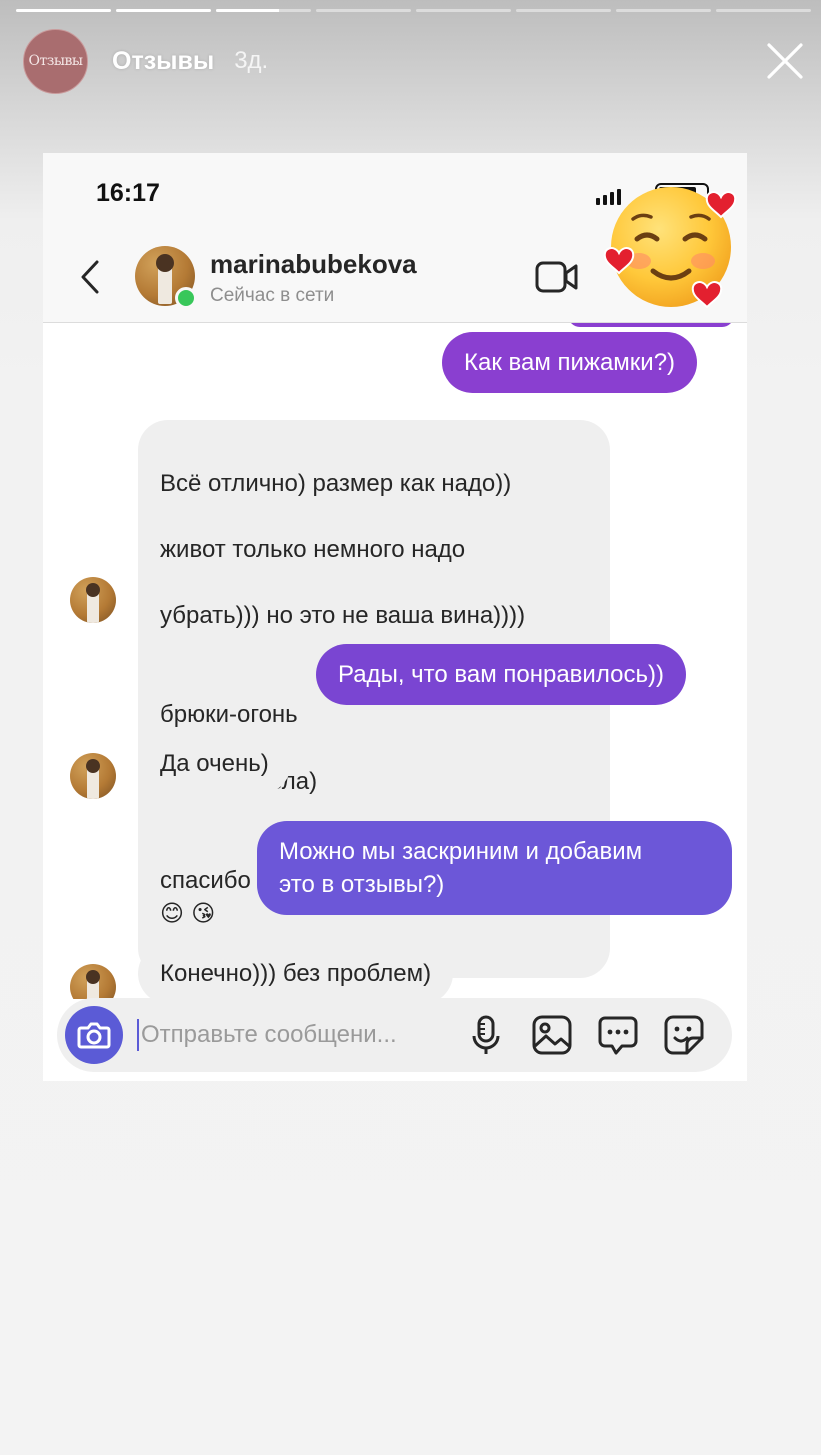  What do you see at coordinates (251, 60) in the screenshot?
I see `story-timestamp: 3д.` at bounding box center [251, 60].